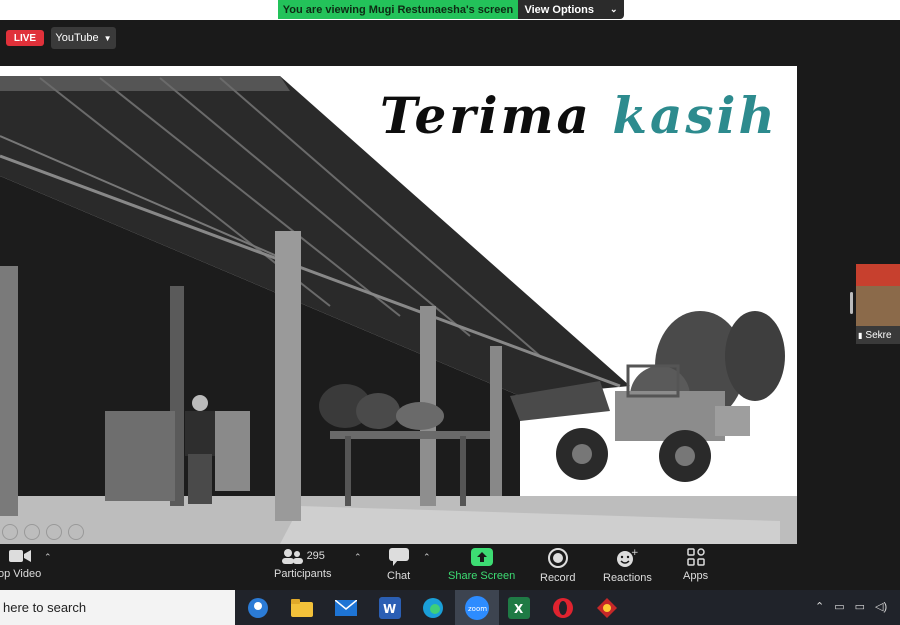 Image resolution: width=900 pixels, height=625 pixels. What do you see at coordinates (881, 606) in the screenshot?
I see `speaker-icon: ◁)` at bounding box center [881, 606].